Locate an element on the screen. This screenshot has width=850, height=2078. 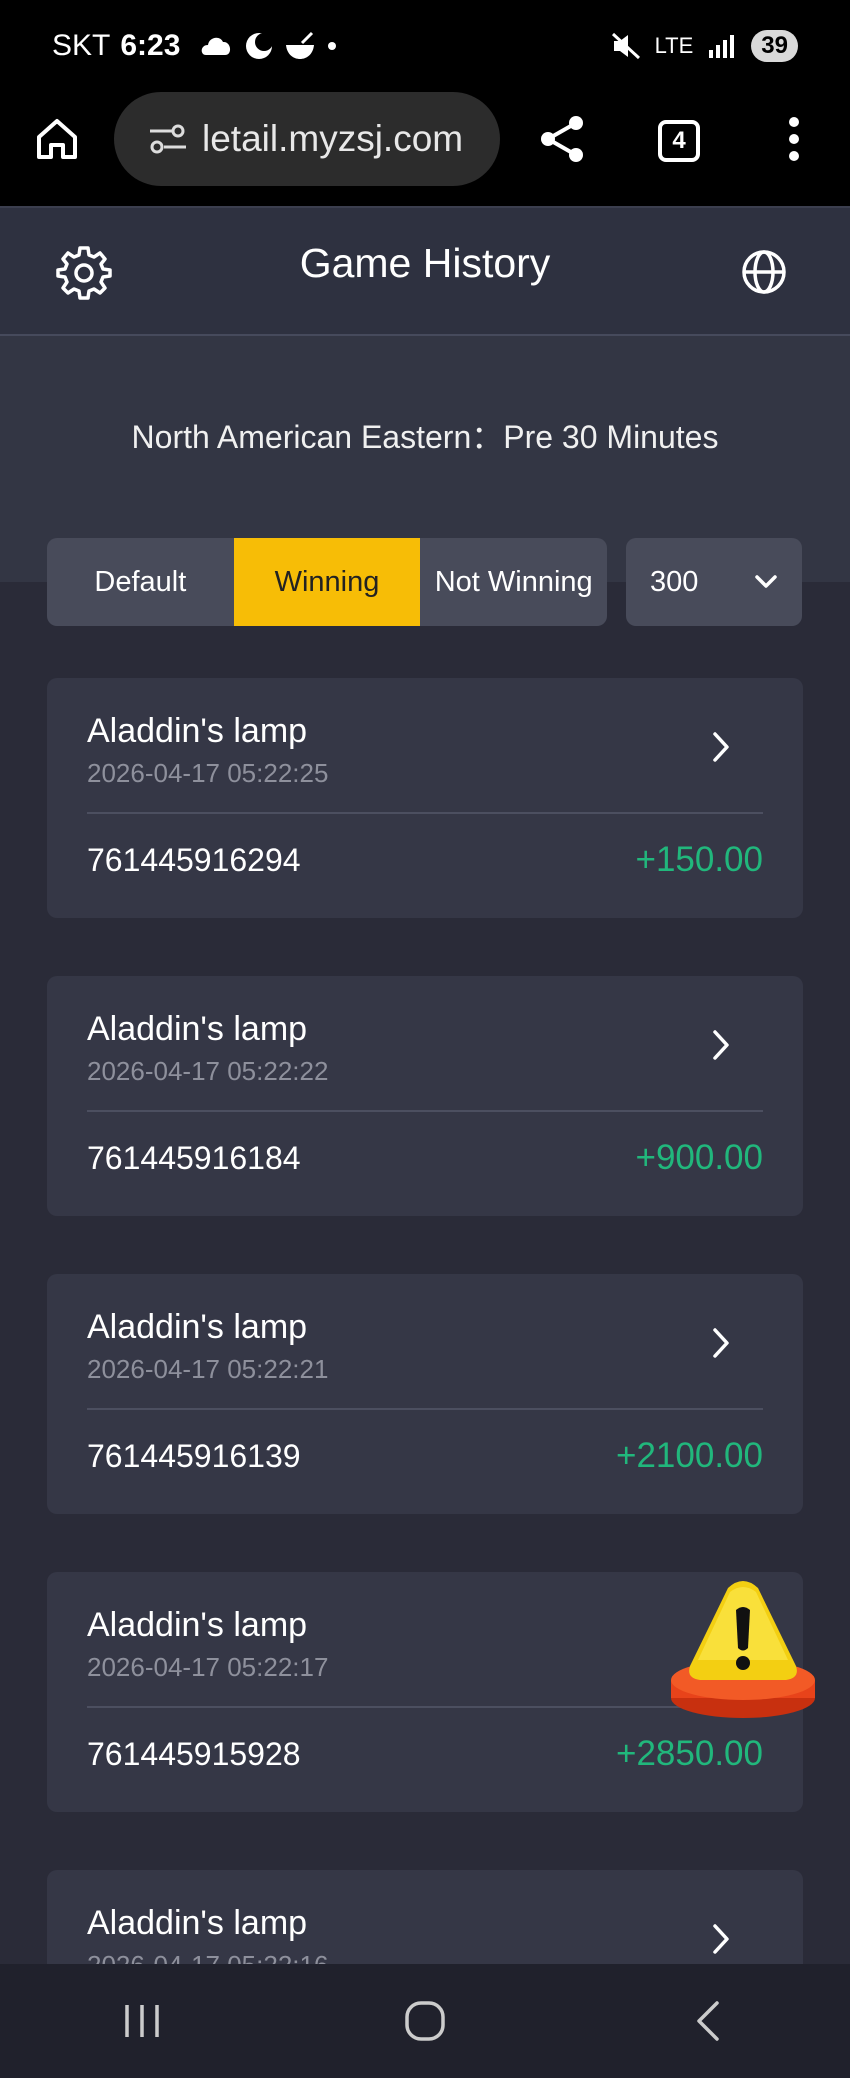
clock: 6:23 is located at coordinates (150, 45).